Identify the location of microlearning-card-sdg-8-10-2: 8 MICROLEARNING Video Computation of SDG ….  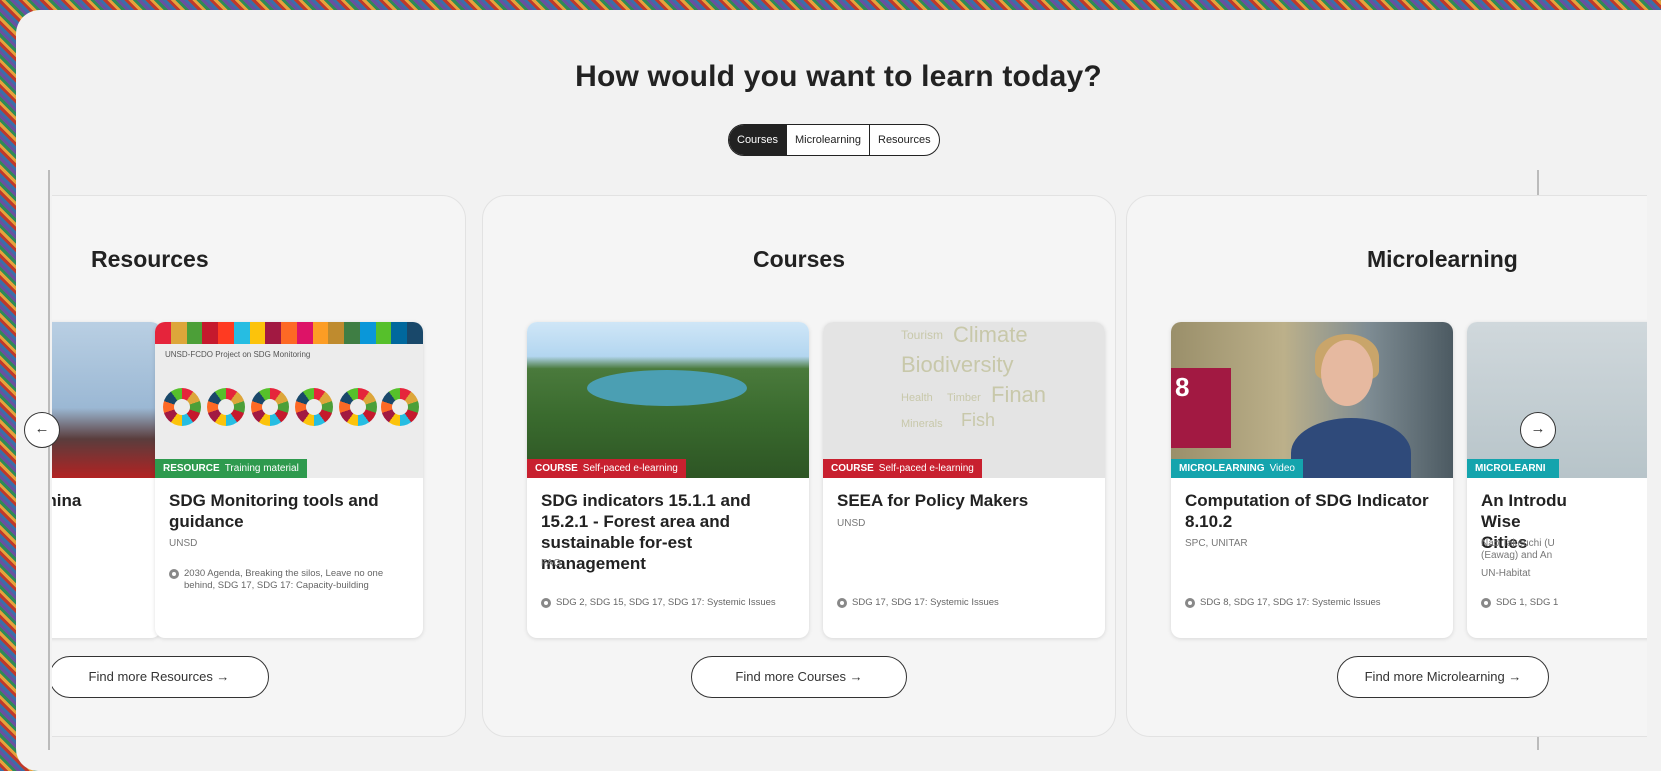
(1312, 480).